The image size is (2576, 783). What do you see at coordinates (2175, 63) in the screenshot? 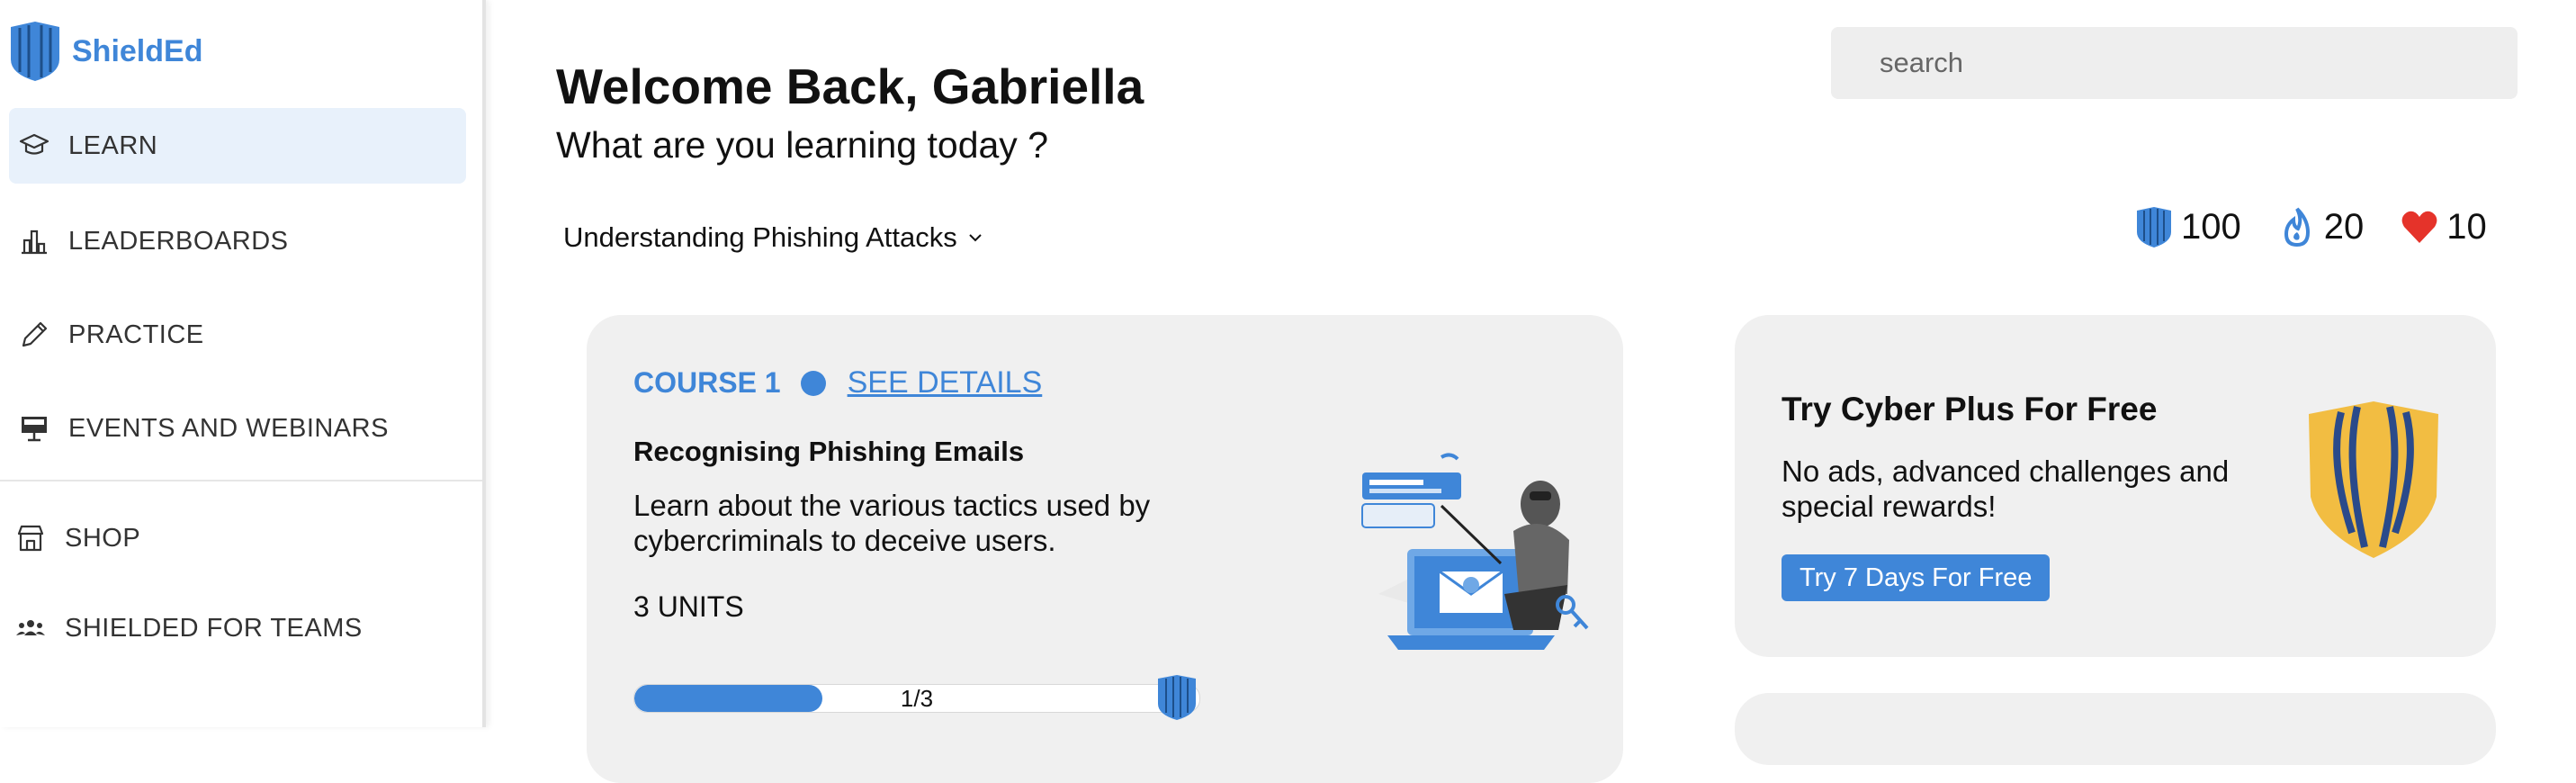
I see `search-input` at bounding box center [2175, 63].